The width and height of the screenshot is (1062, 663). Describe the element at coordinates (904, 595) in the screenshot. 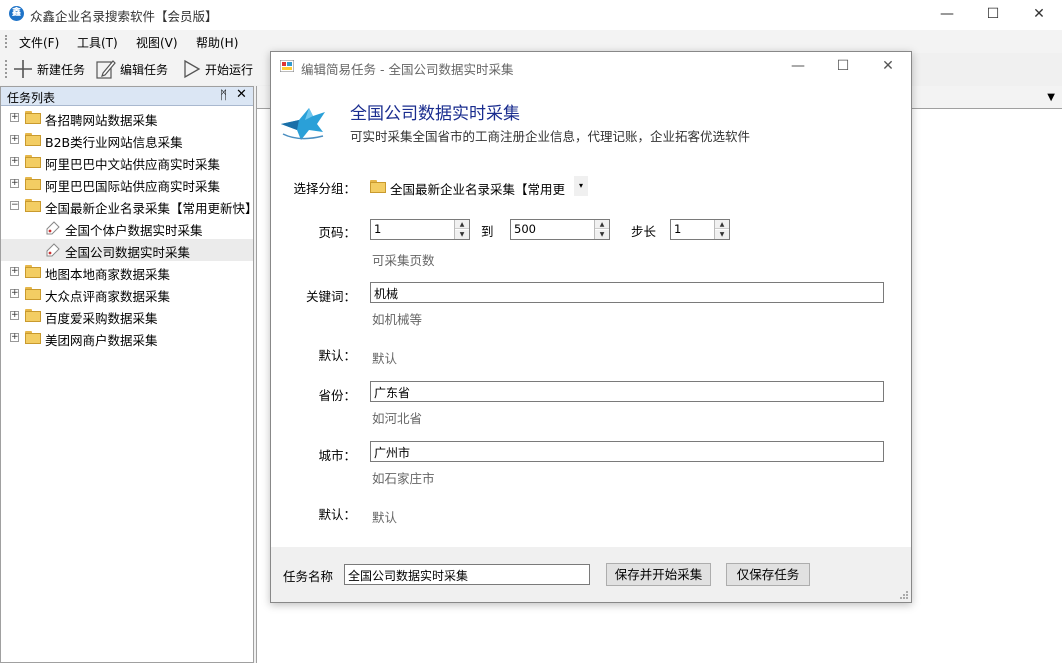

I see `resize-grip-icon` at that location.